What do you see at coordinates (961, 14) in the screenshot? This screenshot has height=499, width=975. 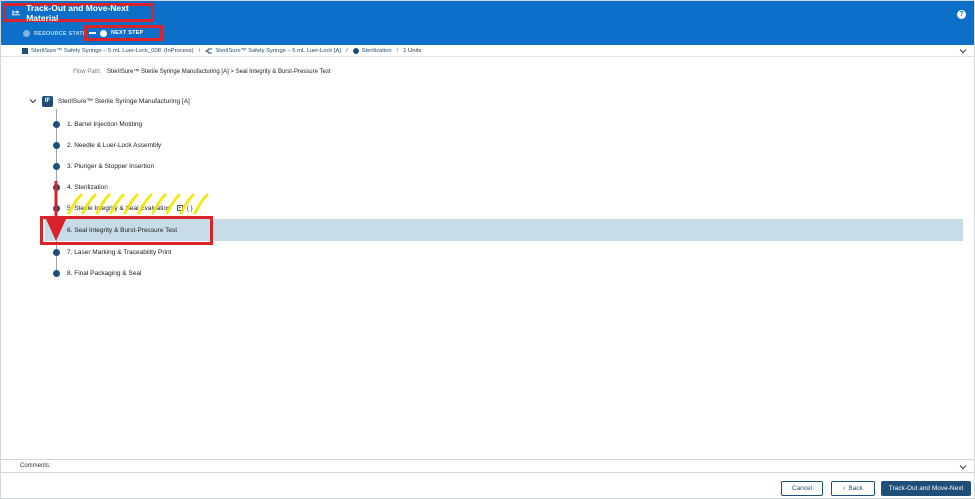 I see `help-icon: ?` at bounding box center [961, 14].